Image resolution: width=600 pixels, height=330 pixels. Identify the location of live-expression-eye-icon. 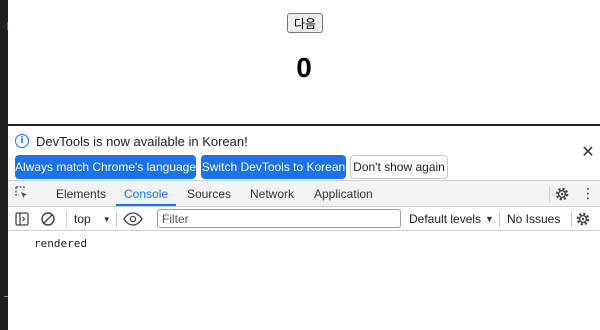
(133, 219).